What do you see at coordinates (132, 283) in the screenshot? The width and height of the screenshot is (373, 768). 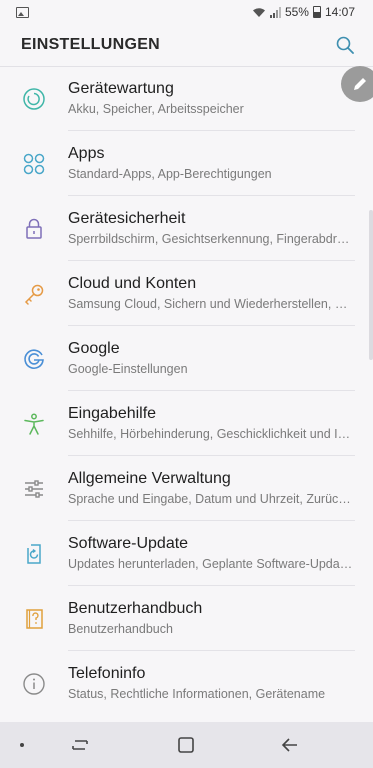 I see `item-title: Cloud und Konten` at bounding box center [132, 283].